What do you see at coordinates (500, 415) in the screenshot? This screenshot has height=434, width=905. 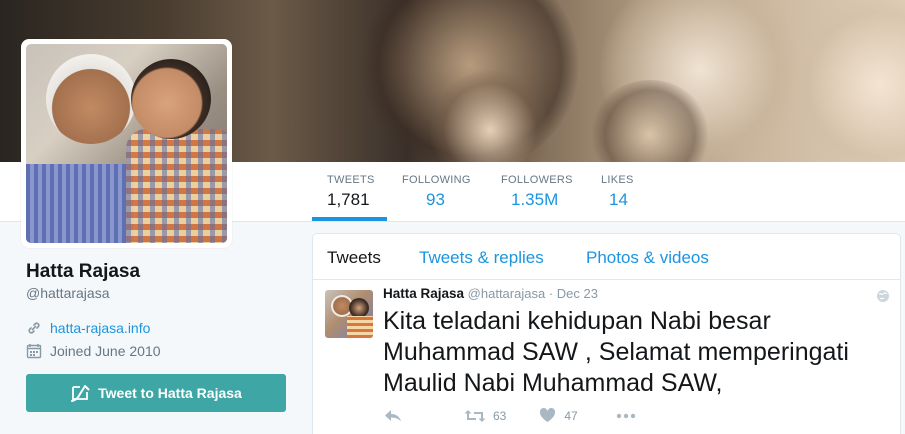 I see `retweet-count: 63` at bounding box center [500, 415].